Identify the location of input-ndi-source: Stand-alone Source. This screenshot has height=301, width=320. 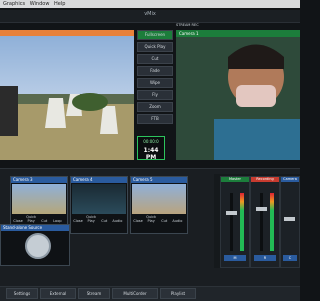
(35, 245).